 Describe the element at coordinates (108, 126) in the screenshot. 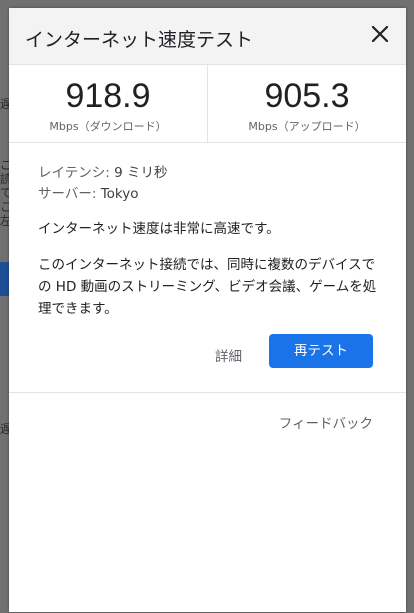

I see `download-speed-unit: Mbps（ダウンロード）` at that location.